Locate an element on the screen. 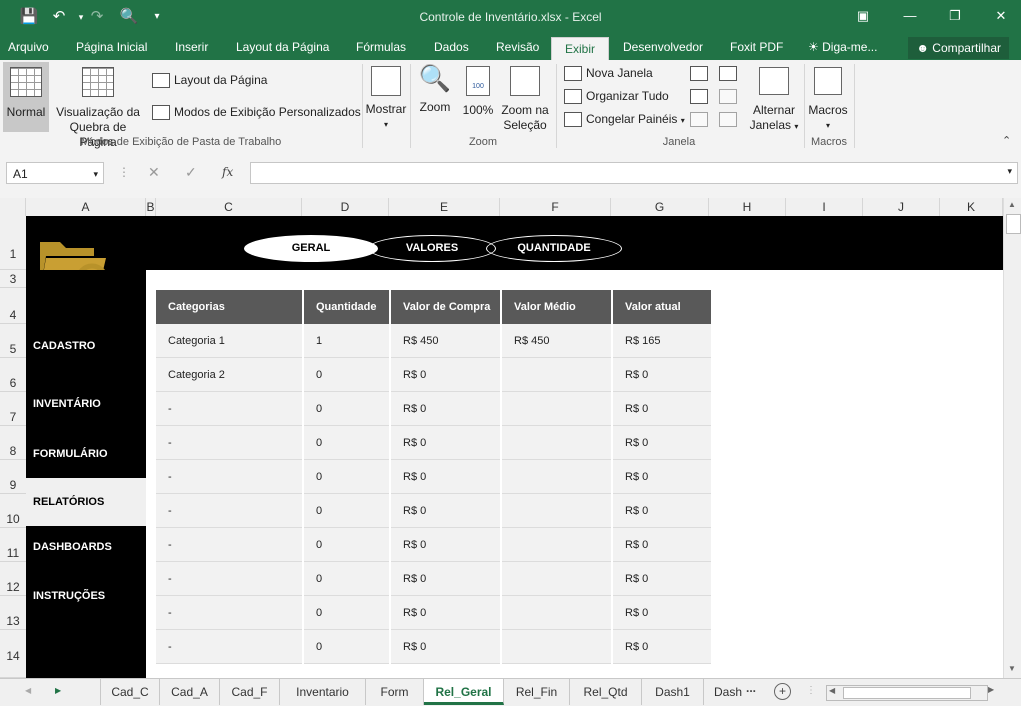 The height and width of the screenshot is (706, 1021). tab-pagina-inicial: Página Inicial is located at coordinates (111, 48).